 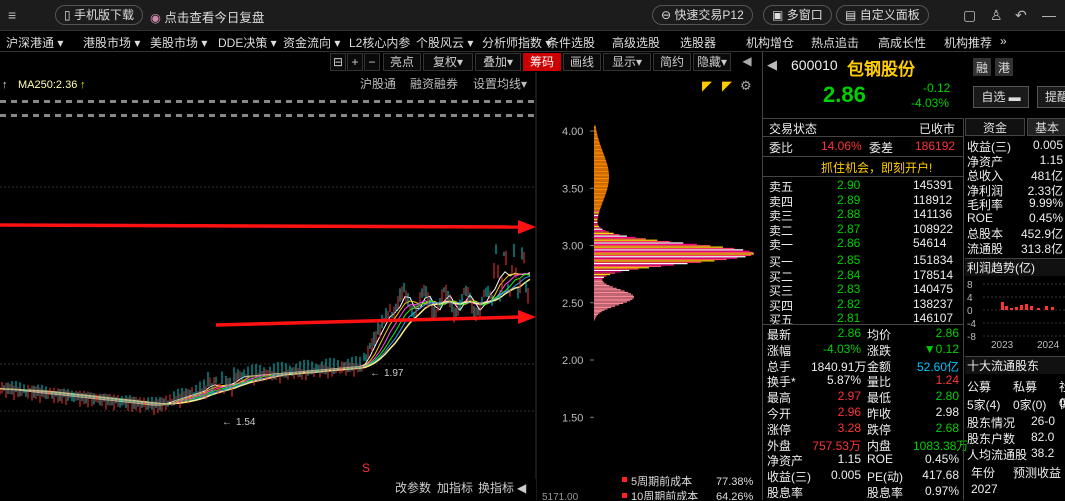 I want to click on mobile-download-label: 手机版下载, so click(x=103, y=15).